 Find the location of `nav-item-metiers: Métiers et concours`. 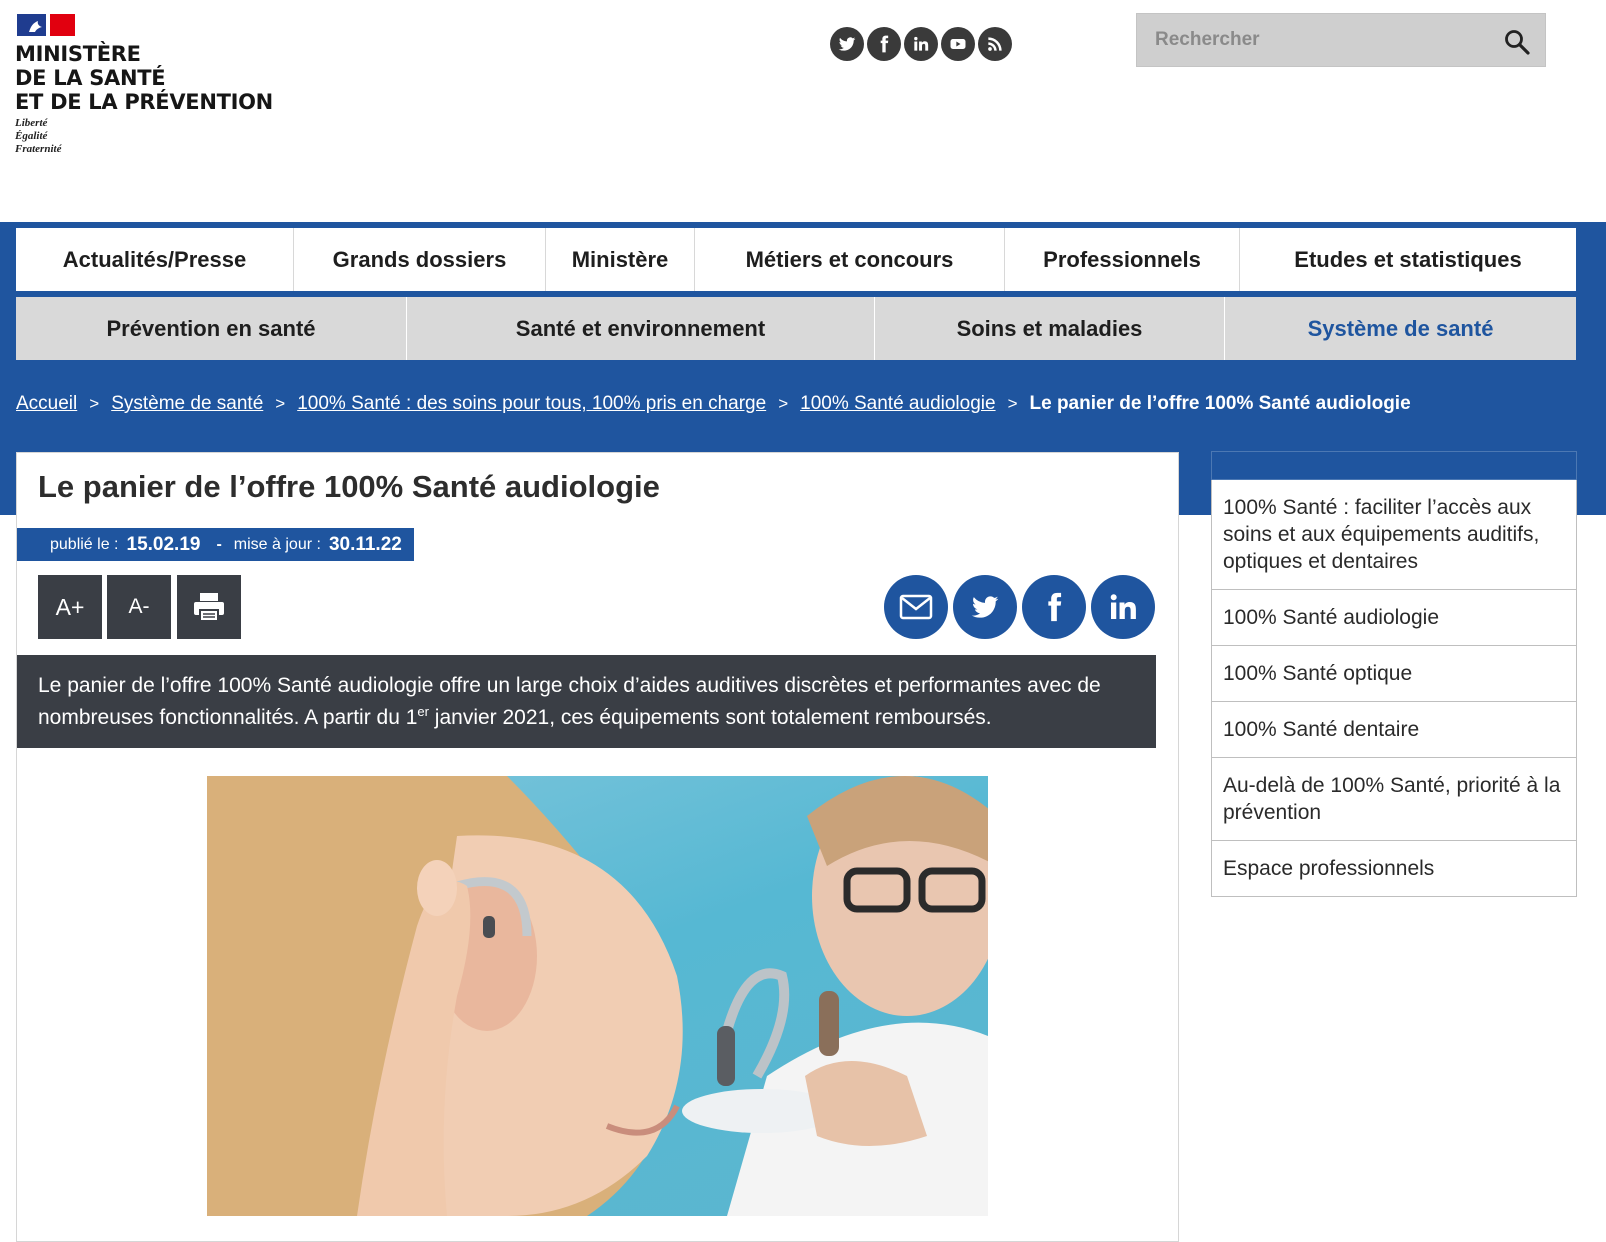

nav-item-metiers: Métiers et concours is located at coordinates (850, 259).